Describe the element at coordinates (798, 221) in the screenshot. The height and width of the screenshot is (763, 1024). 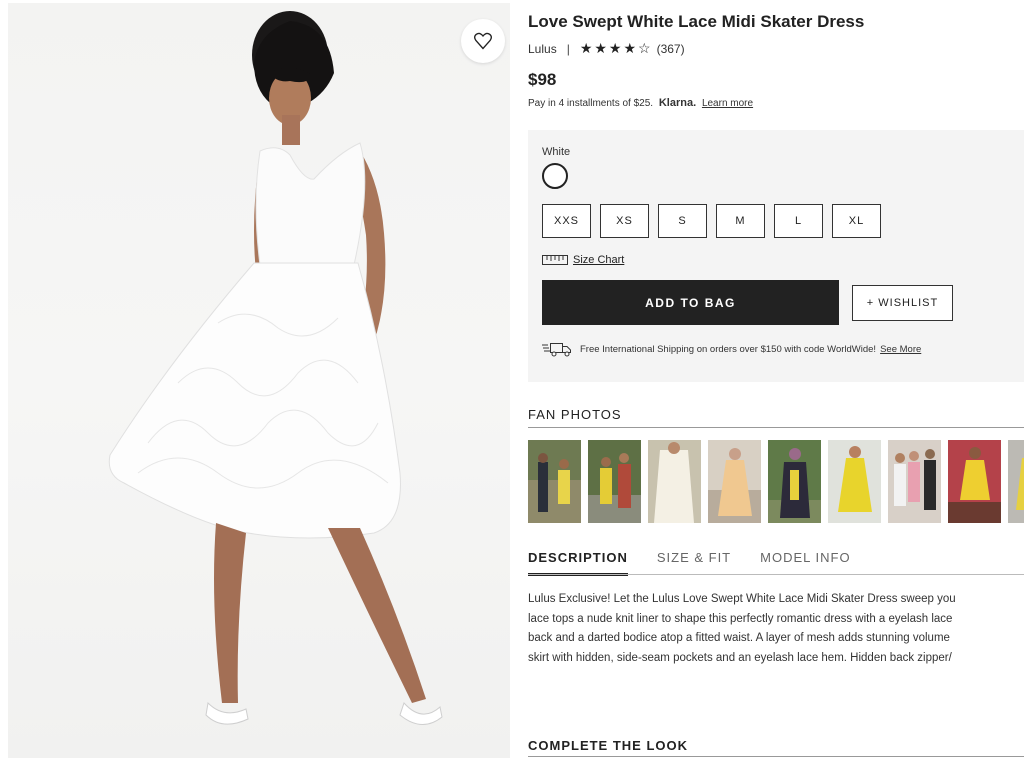
I see `size-option-l: L` at that location.